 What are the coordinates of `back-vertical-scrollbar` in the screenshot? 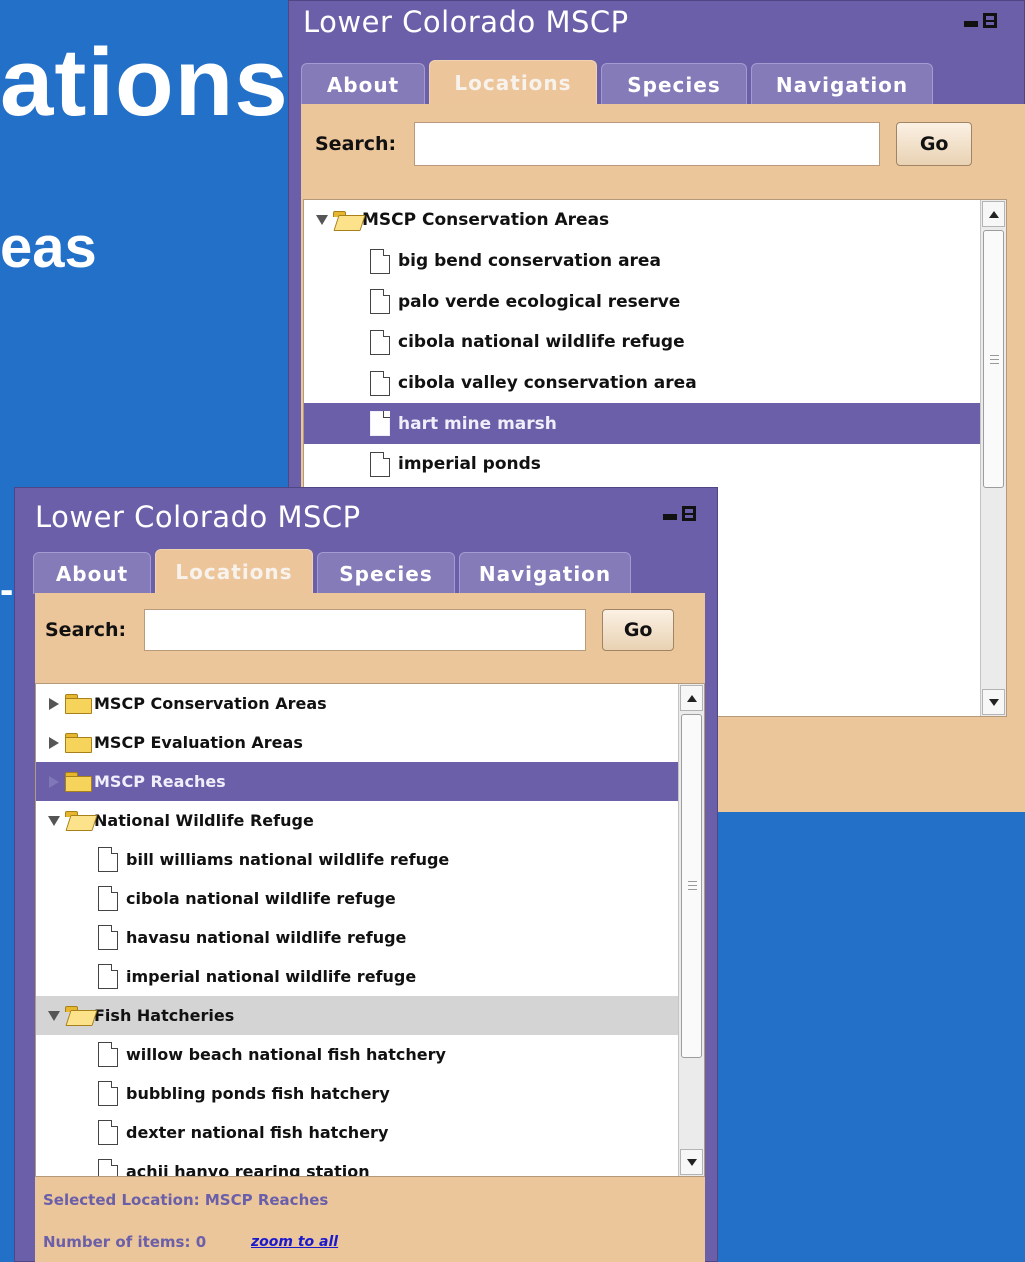 It's located at (993, 458).